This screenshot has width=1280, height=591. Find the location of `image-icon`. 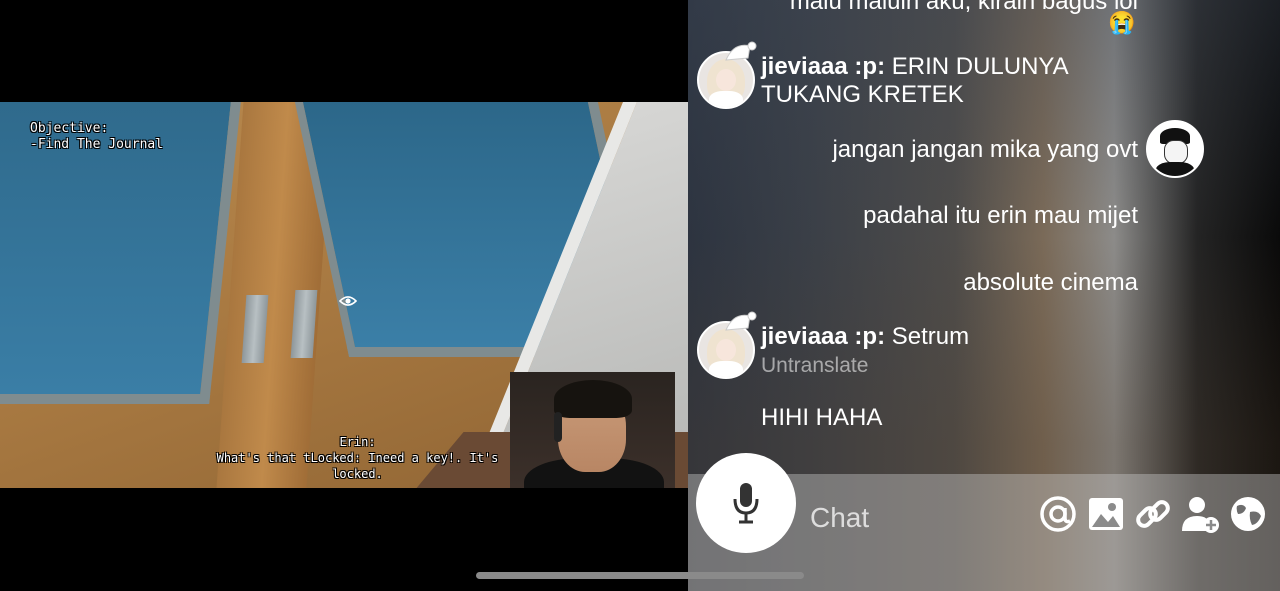

image-icon is located at coordinates (1106, 514).